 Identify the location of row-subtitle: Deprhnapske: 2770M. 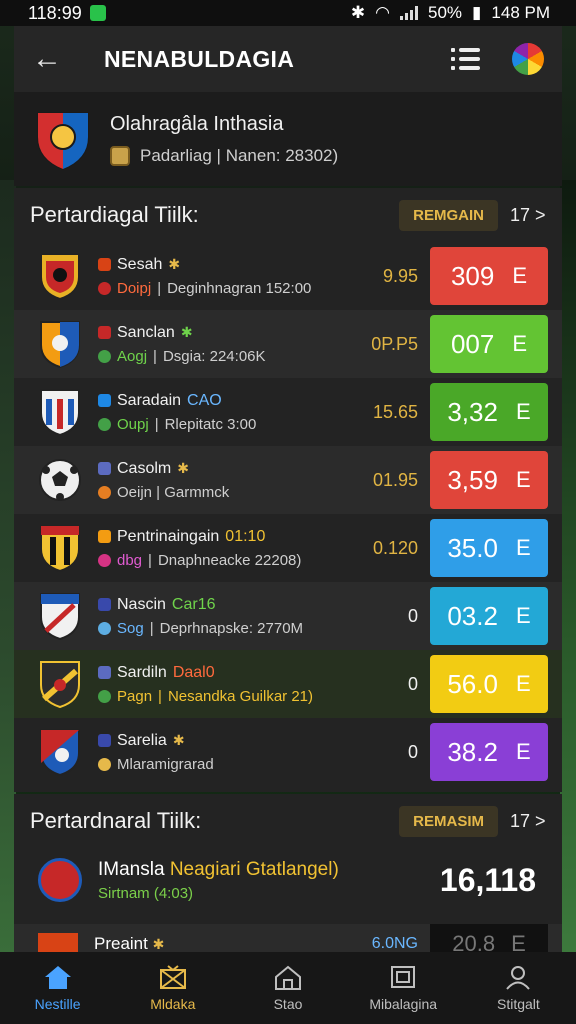
(231, 628).